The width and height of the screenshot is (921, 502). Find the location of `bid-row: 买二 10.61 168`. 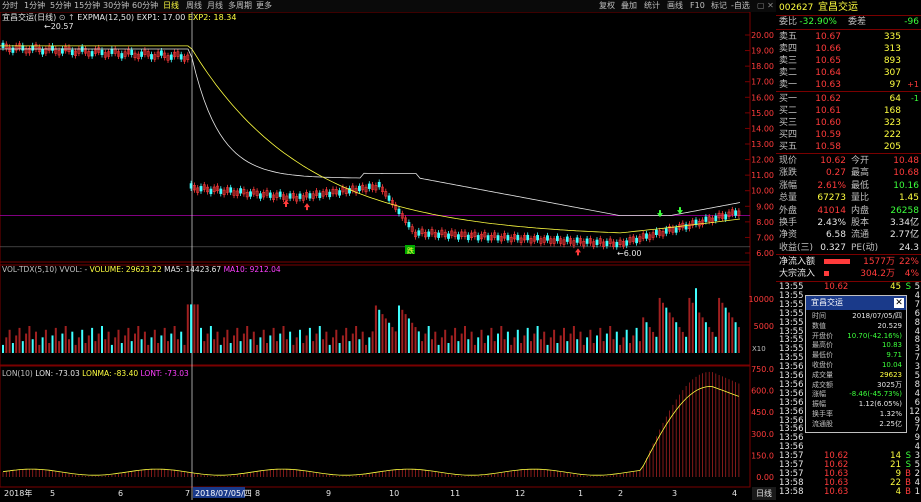

bid-row: 买二 10.61 168 is located at coordinates (848, 111).